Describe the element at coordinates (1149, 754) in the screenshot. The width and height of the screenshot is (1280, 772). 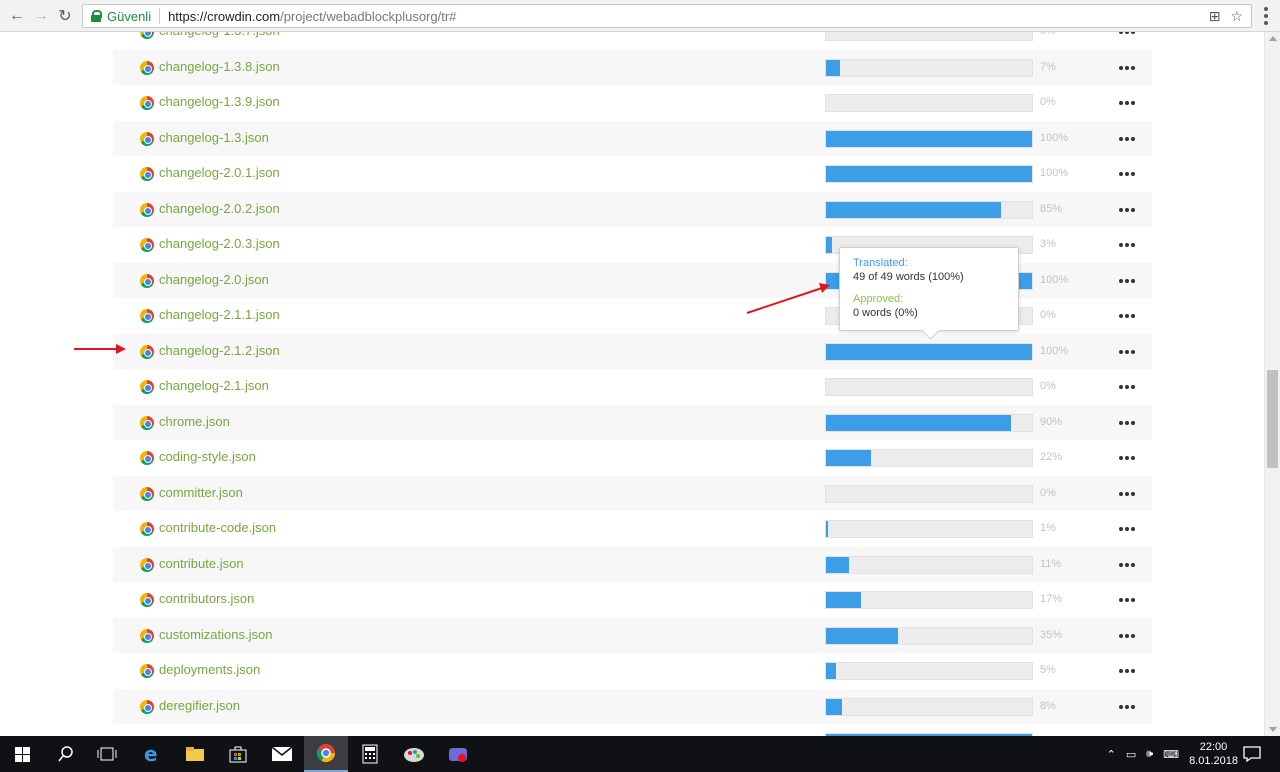
I see `volume-icon: 🕪` at that location.